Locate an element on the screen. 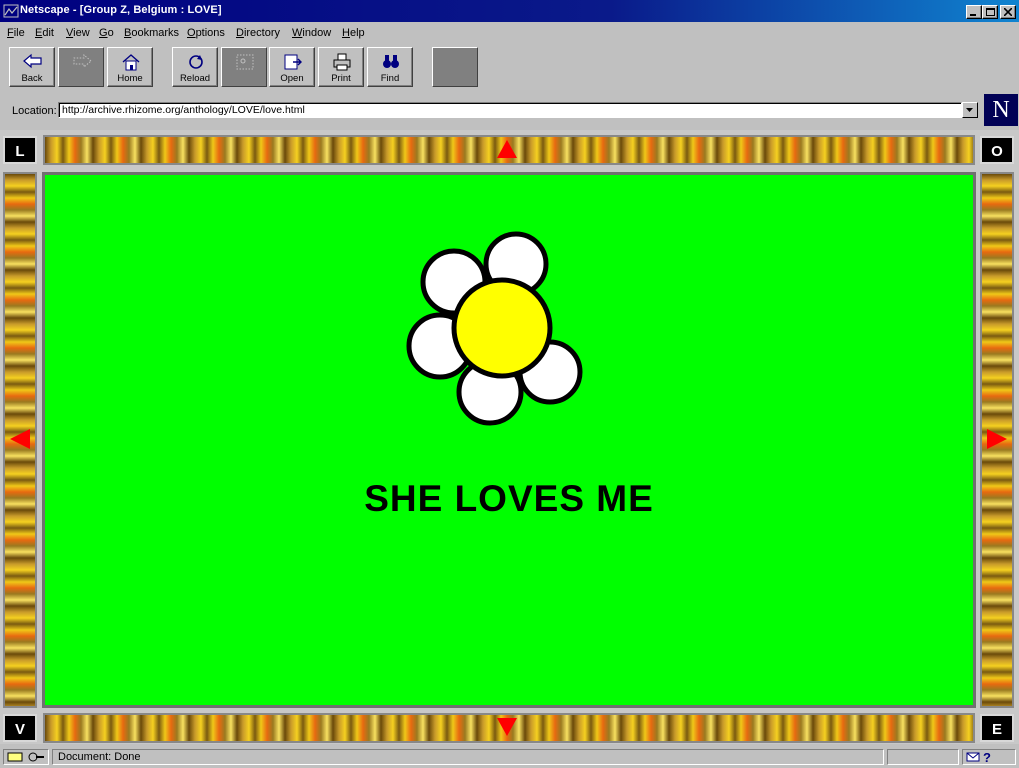 The width and height of the screenshot is (1019, 768). mail-icon is located at coordinates (973, 757).